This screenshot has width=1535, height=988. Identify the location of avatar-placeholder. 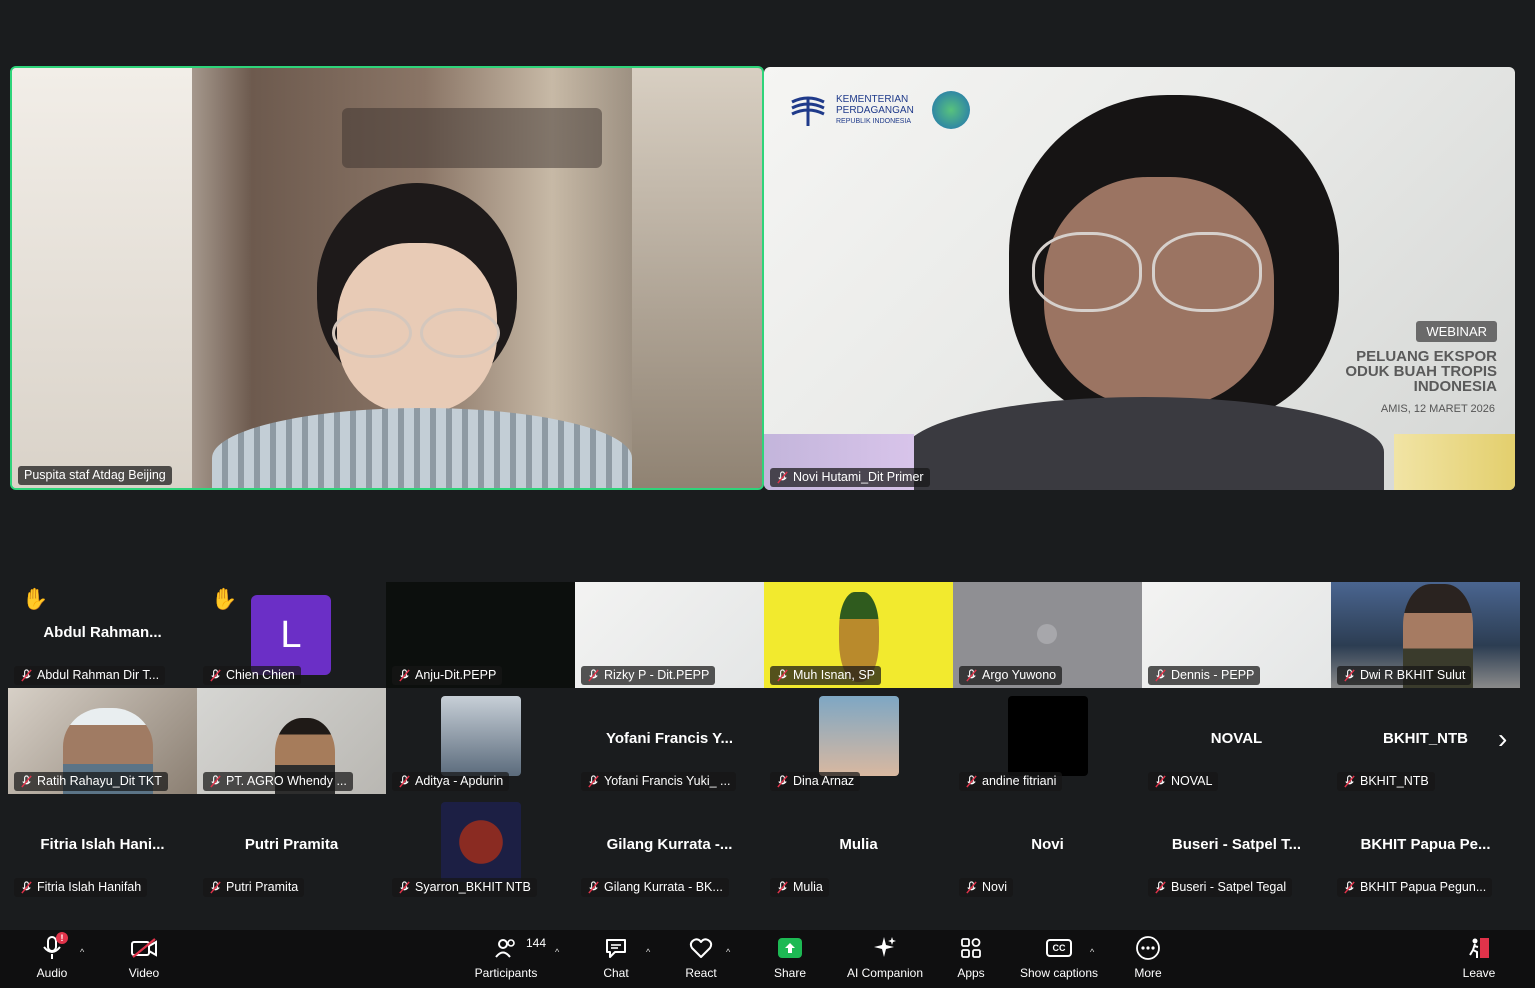
(1047, 634).